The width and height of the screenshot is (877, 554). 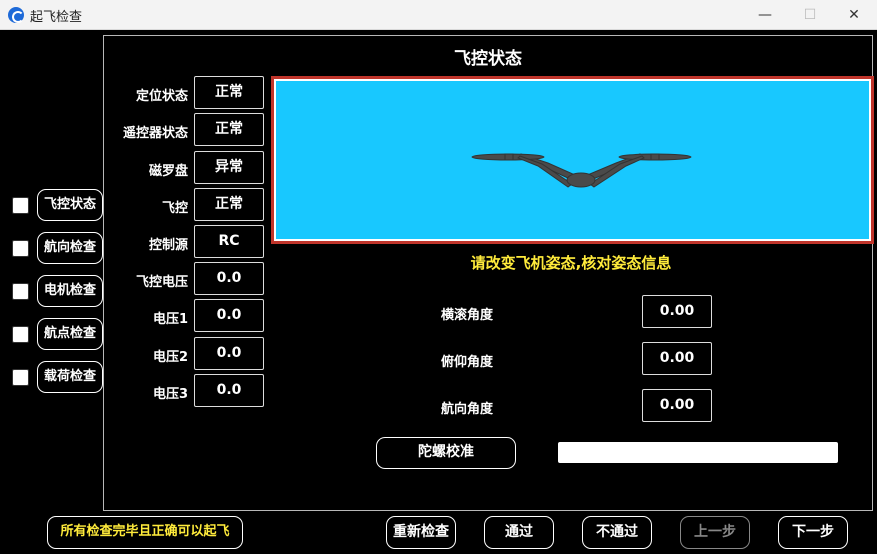 I want to click on pitch-angle-label: 俯仰角度, so click(x=466, y=362).